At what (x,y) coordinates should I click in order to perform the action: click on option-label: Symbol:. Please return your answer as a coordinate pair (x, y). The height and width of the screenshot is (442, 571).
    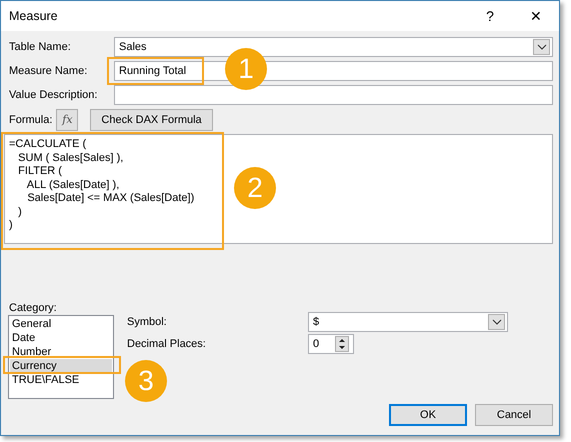
    Looking at the image, I should click on (147, 322).